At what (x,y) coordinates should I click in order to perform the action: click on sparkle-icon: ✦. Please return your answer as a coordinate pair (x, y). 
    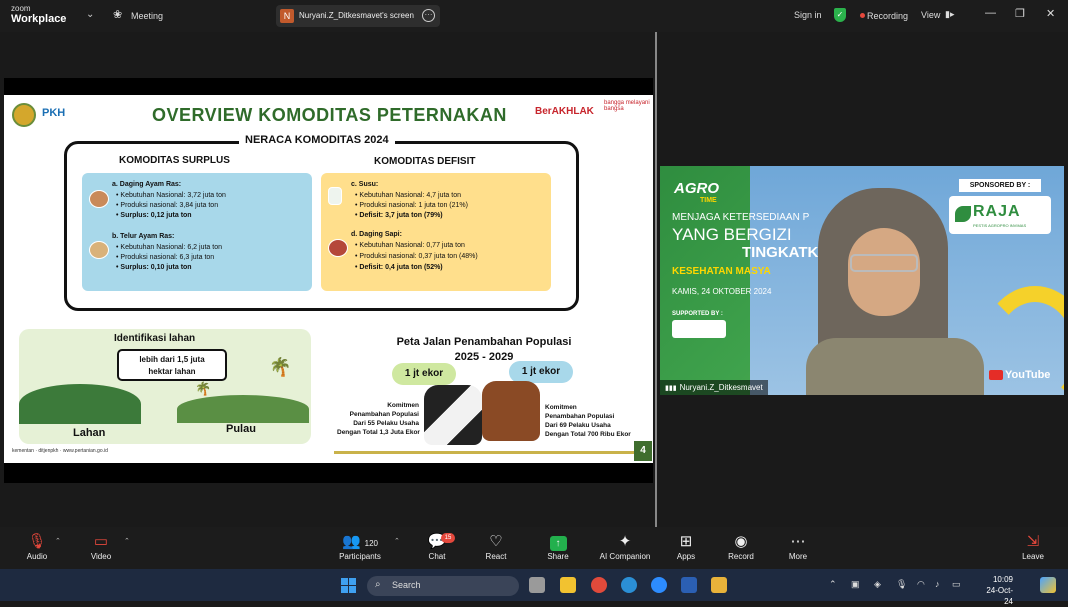
    Looking at the image, I should click on (625, 541).